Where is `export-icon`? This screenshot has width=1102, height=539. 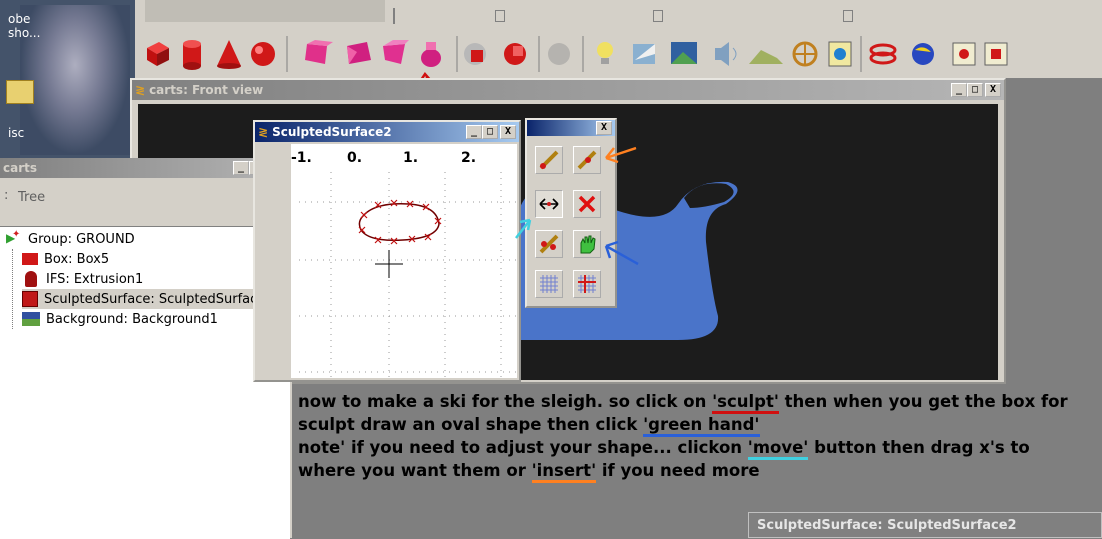 export-icon is located at coordinates (996, 54).